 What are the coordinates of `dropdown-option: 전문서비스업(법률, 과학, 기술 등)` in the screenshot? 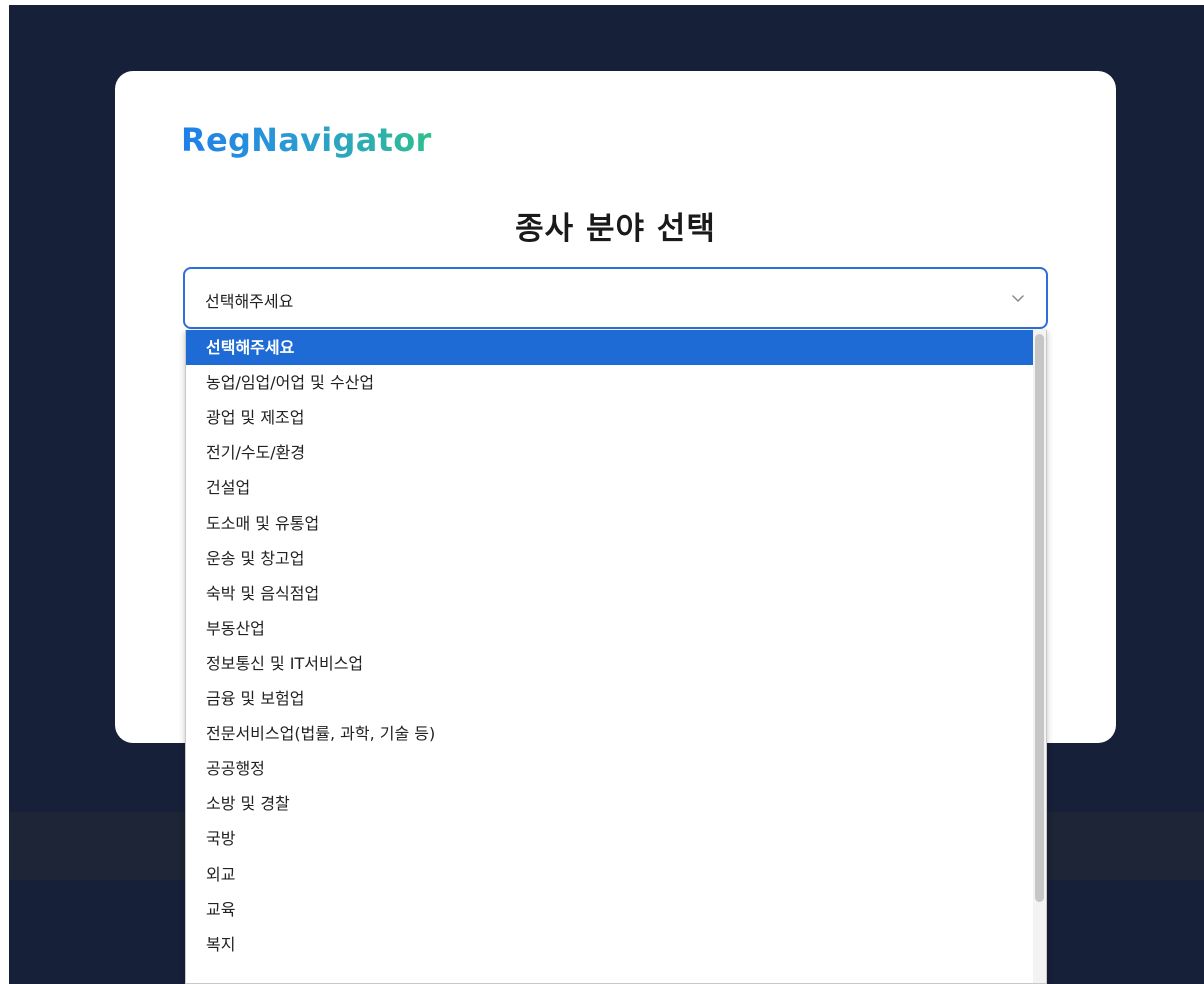 It's located at (610, 733).